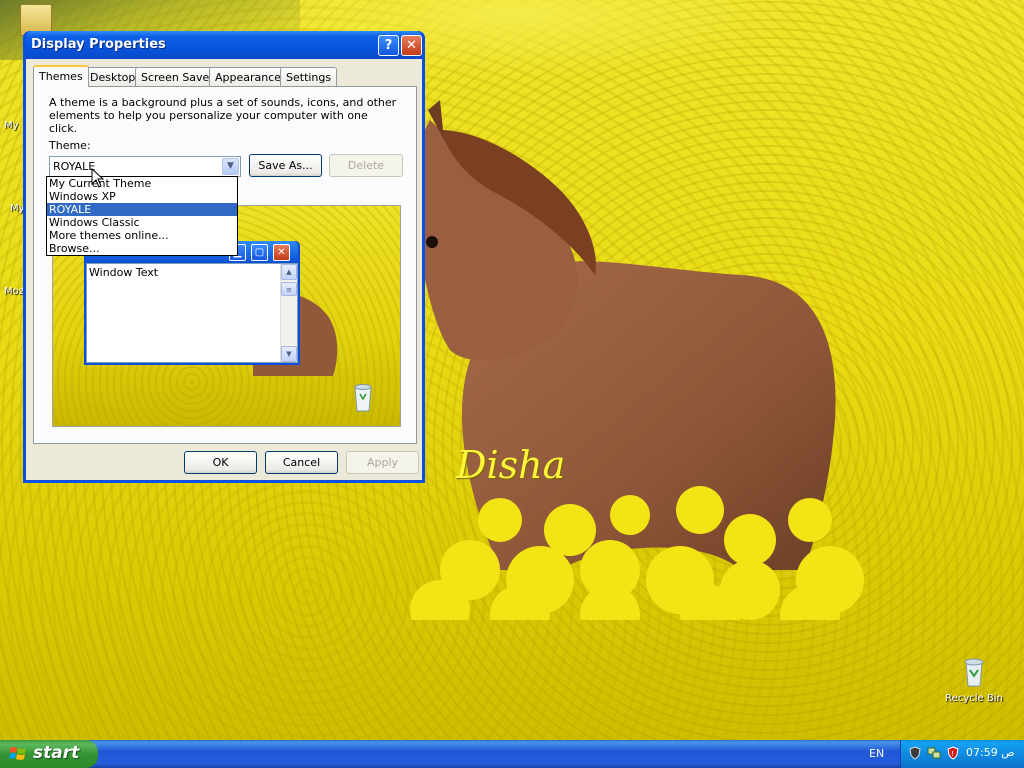 The width and height of the screenshot is (1024, 768). I want to click on cancel-button: Cancel, so click(301, 462).